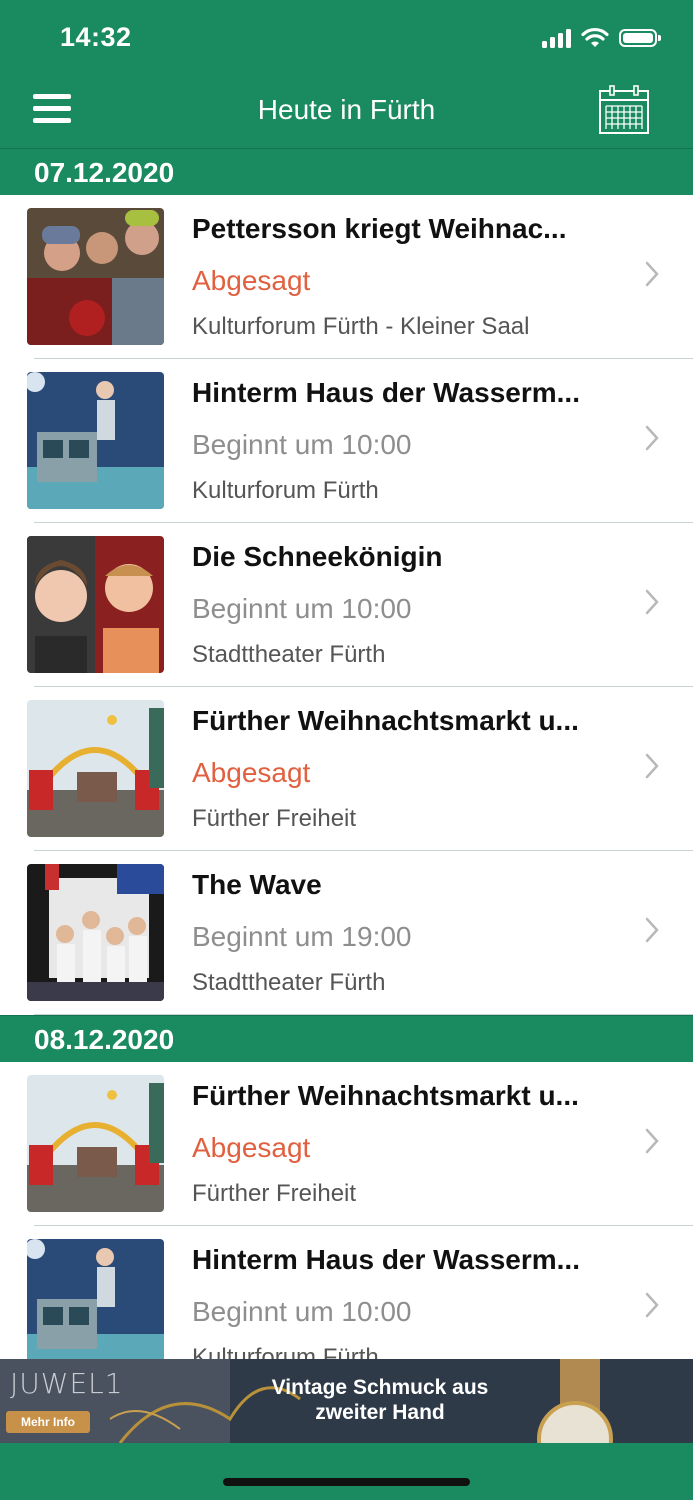 The width and height of the screenshot is (693, 1500). I want to click on banner-more-info-button: Mehr Info, so click(48, 1422).